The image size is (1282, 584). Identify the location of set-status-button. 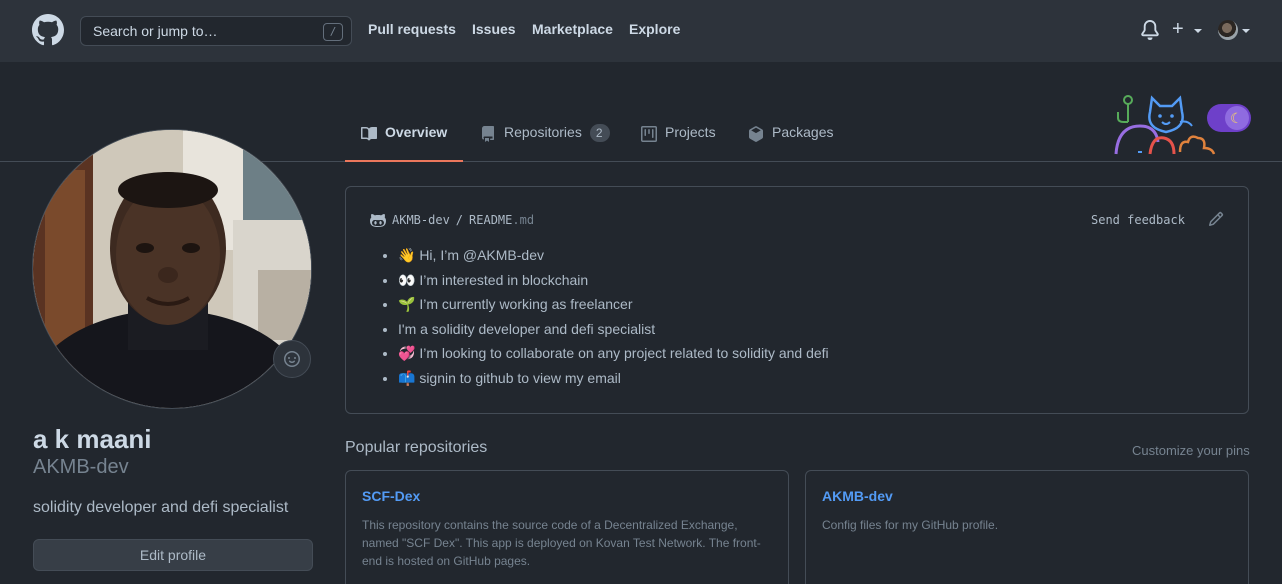
(292, 359).